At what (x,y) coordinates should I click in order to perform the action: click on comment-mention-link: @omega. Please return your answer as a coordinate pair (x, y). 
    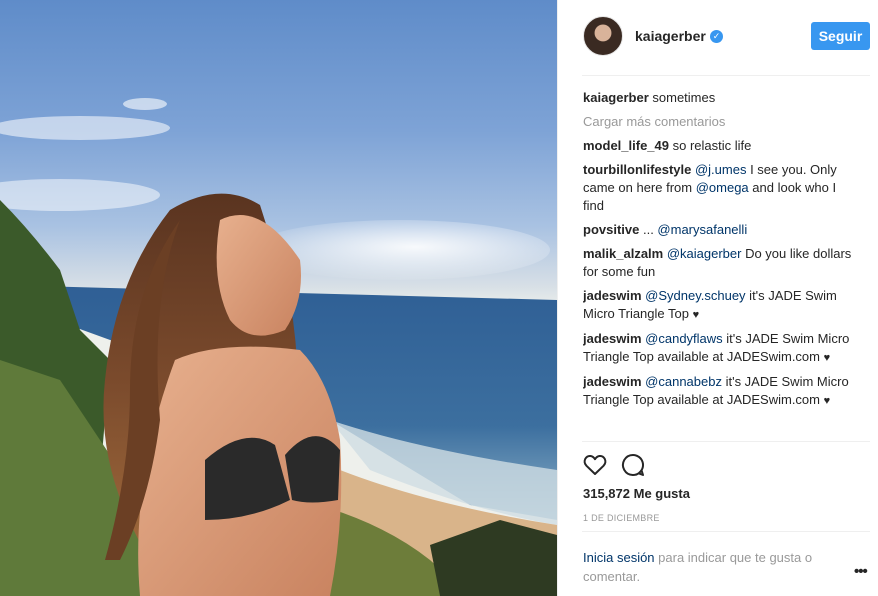
    Looking at the image, I should click on (722, 187).